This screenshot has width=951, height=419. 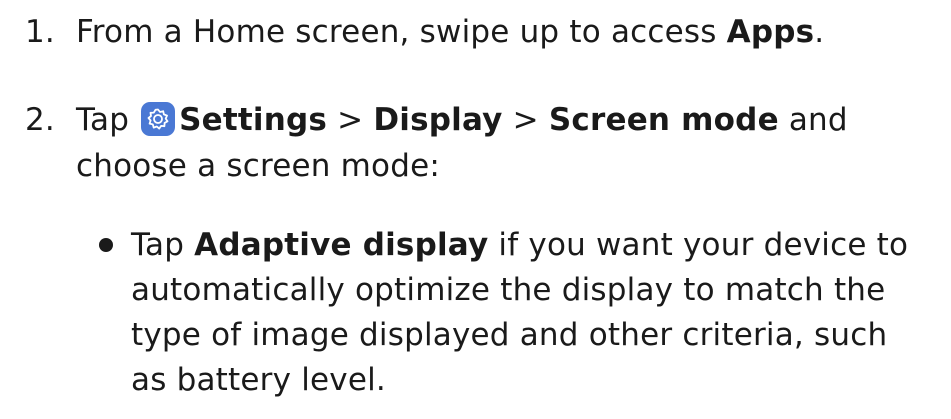 I want to click on screen-mode-label: Screen mode, so click(x=663, y=120).